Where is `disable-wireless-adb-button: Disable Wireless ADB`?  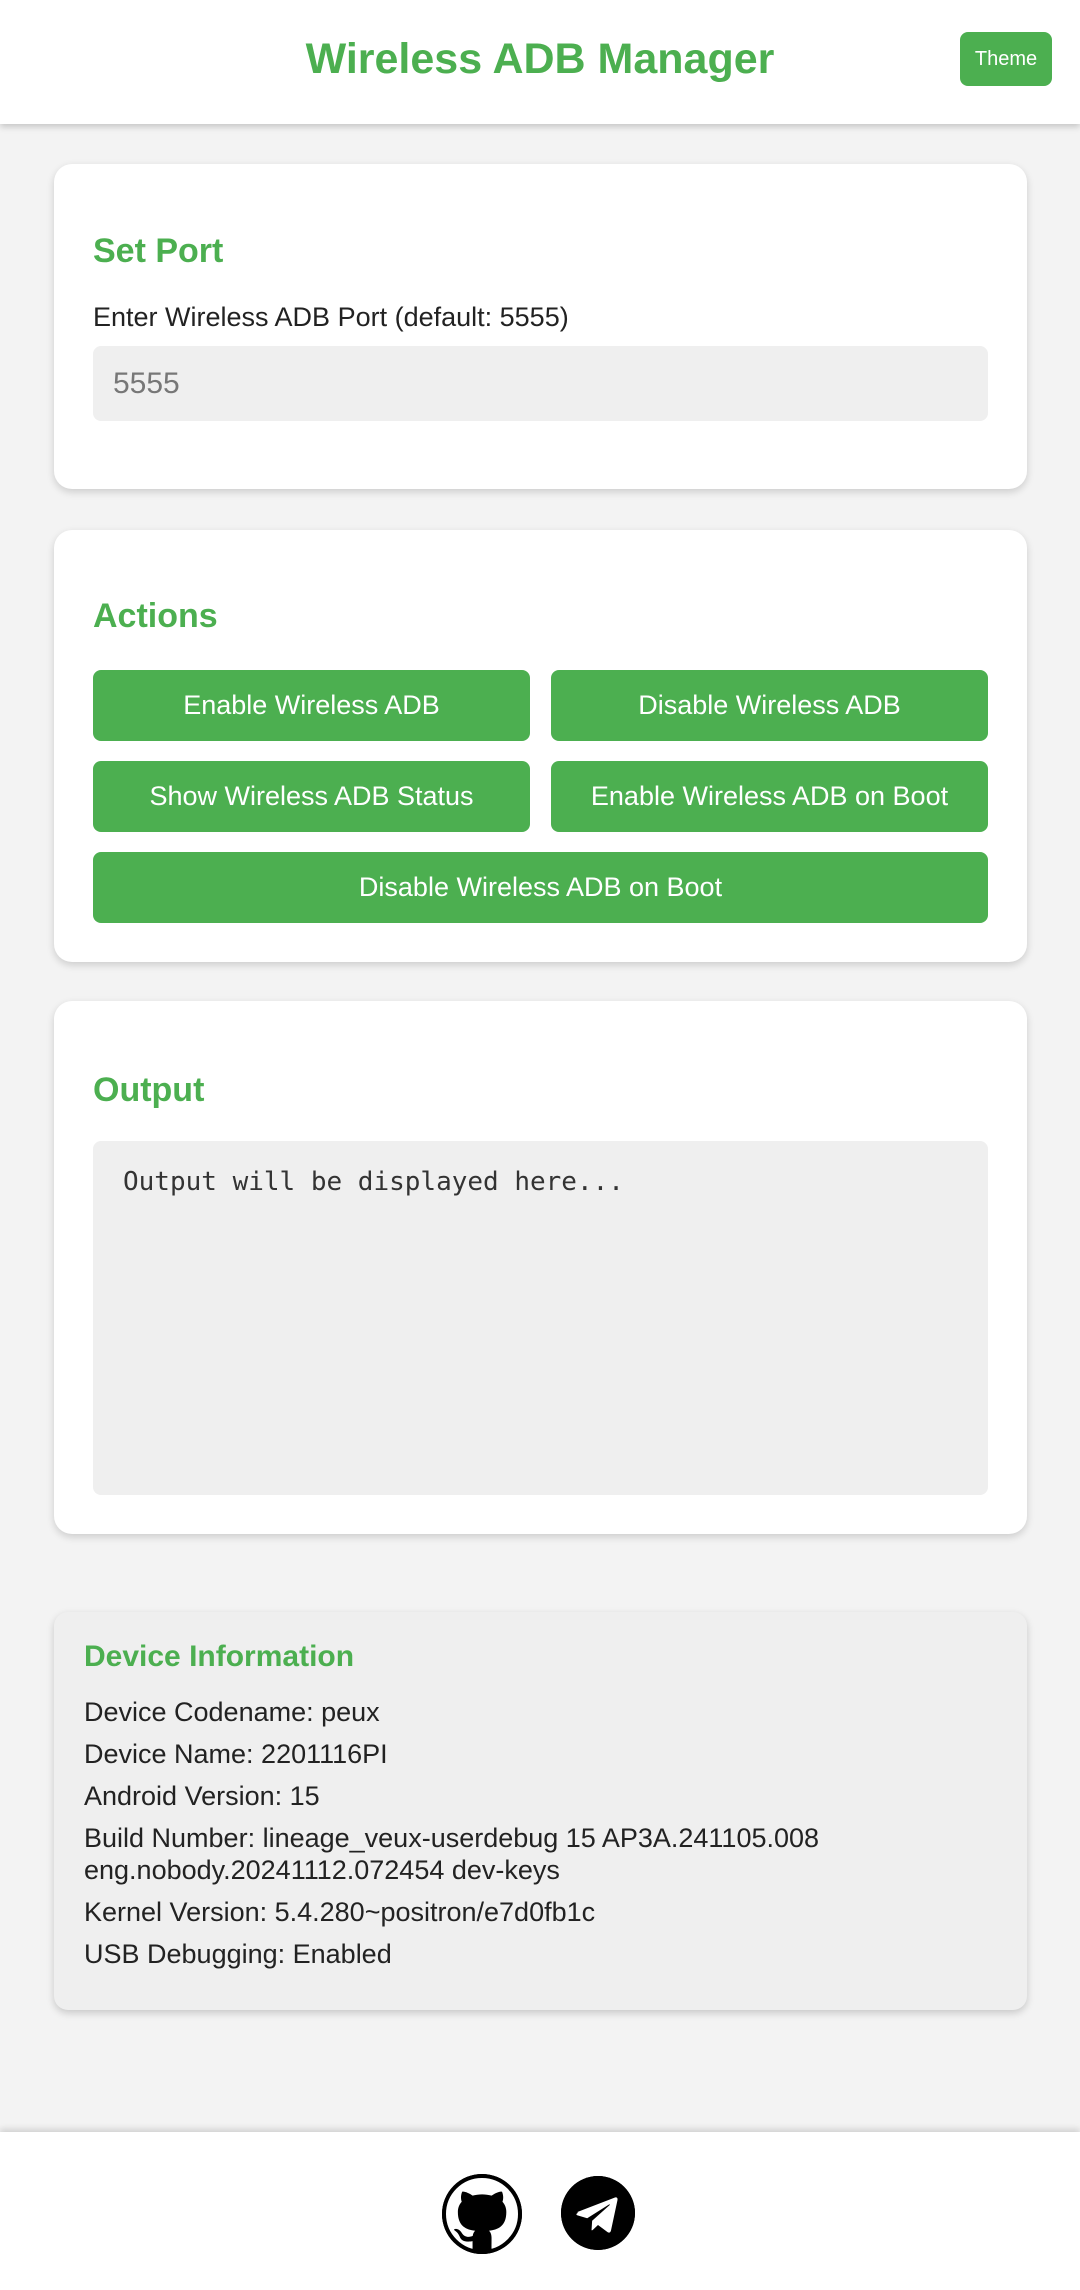 disable-wireless-adb-button: Disable Wireless ADB is located at coordinates (769, 705).